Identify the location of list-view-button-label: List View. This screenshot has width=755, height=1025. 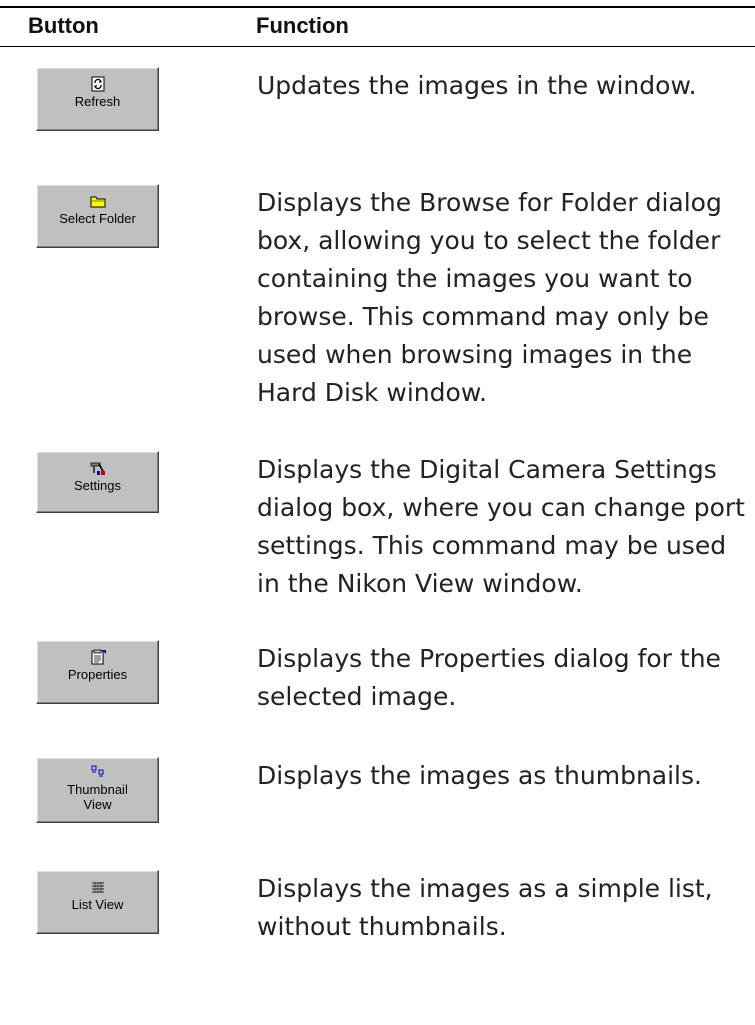
(97, 904).